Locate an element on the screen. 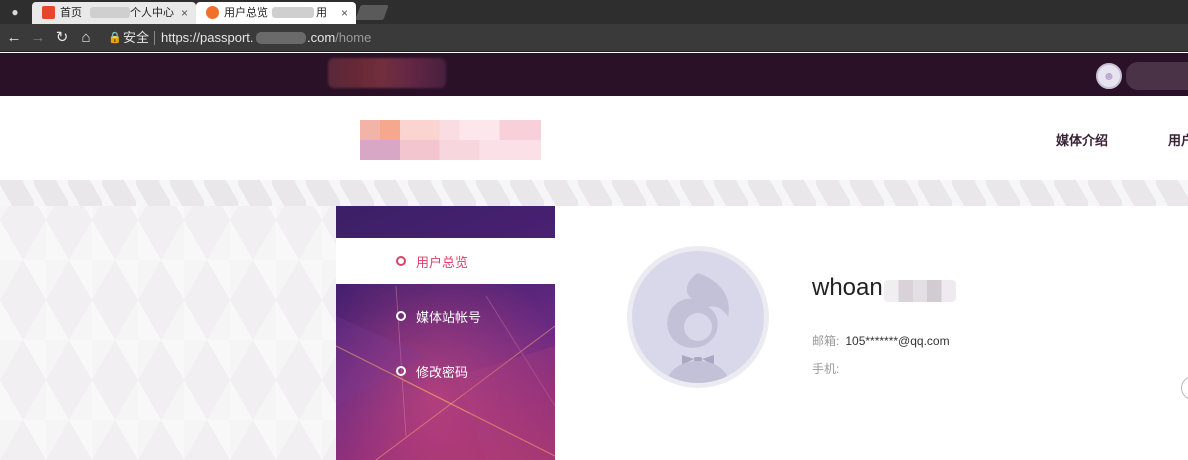 This screenshot has width=1188, height=460. secure-label: 安全 is located at coordinates (136, 37).